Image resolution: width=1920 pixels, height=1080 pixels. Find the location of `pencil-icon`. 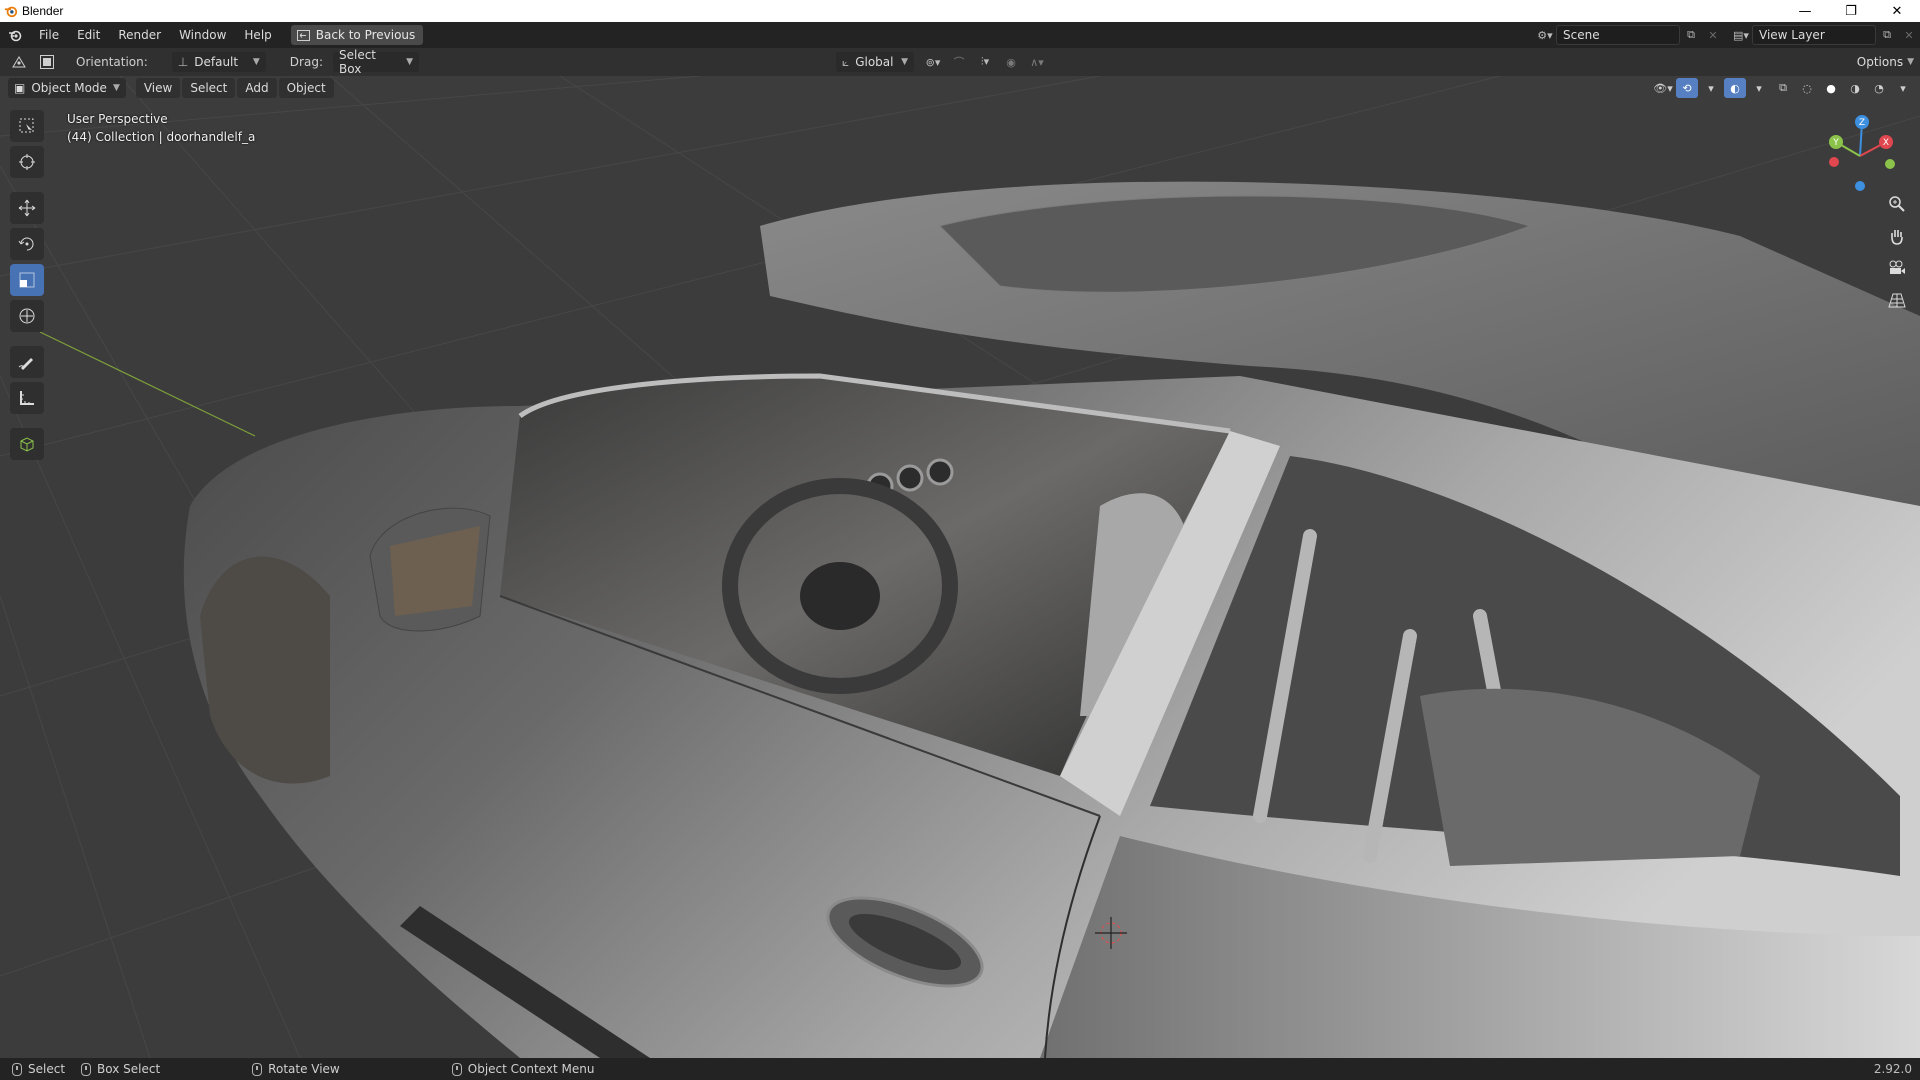

pencil-icon is located at coordinates (25, 364).